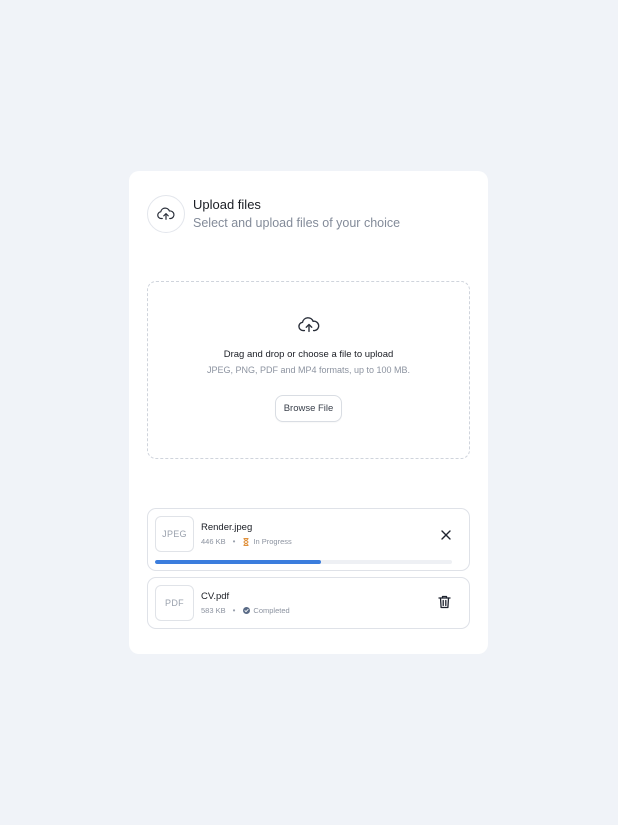 The height and width of the screenshot is (825, 618). I want to click on file-meta: 583 KB • Completed, so click(245, 610).